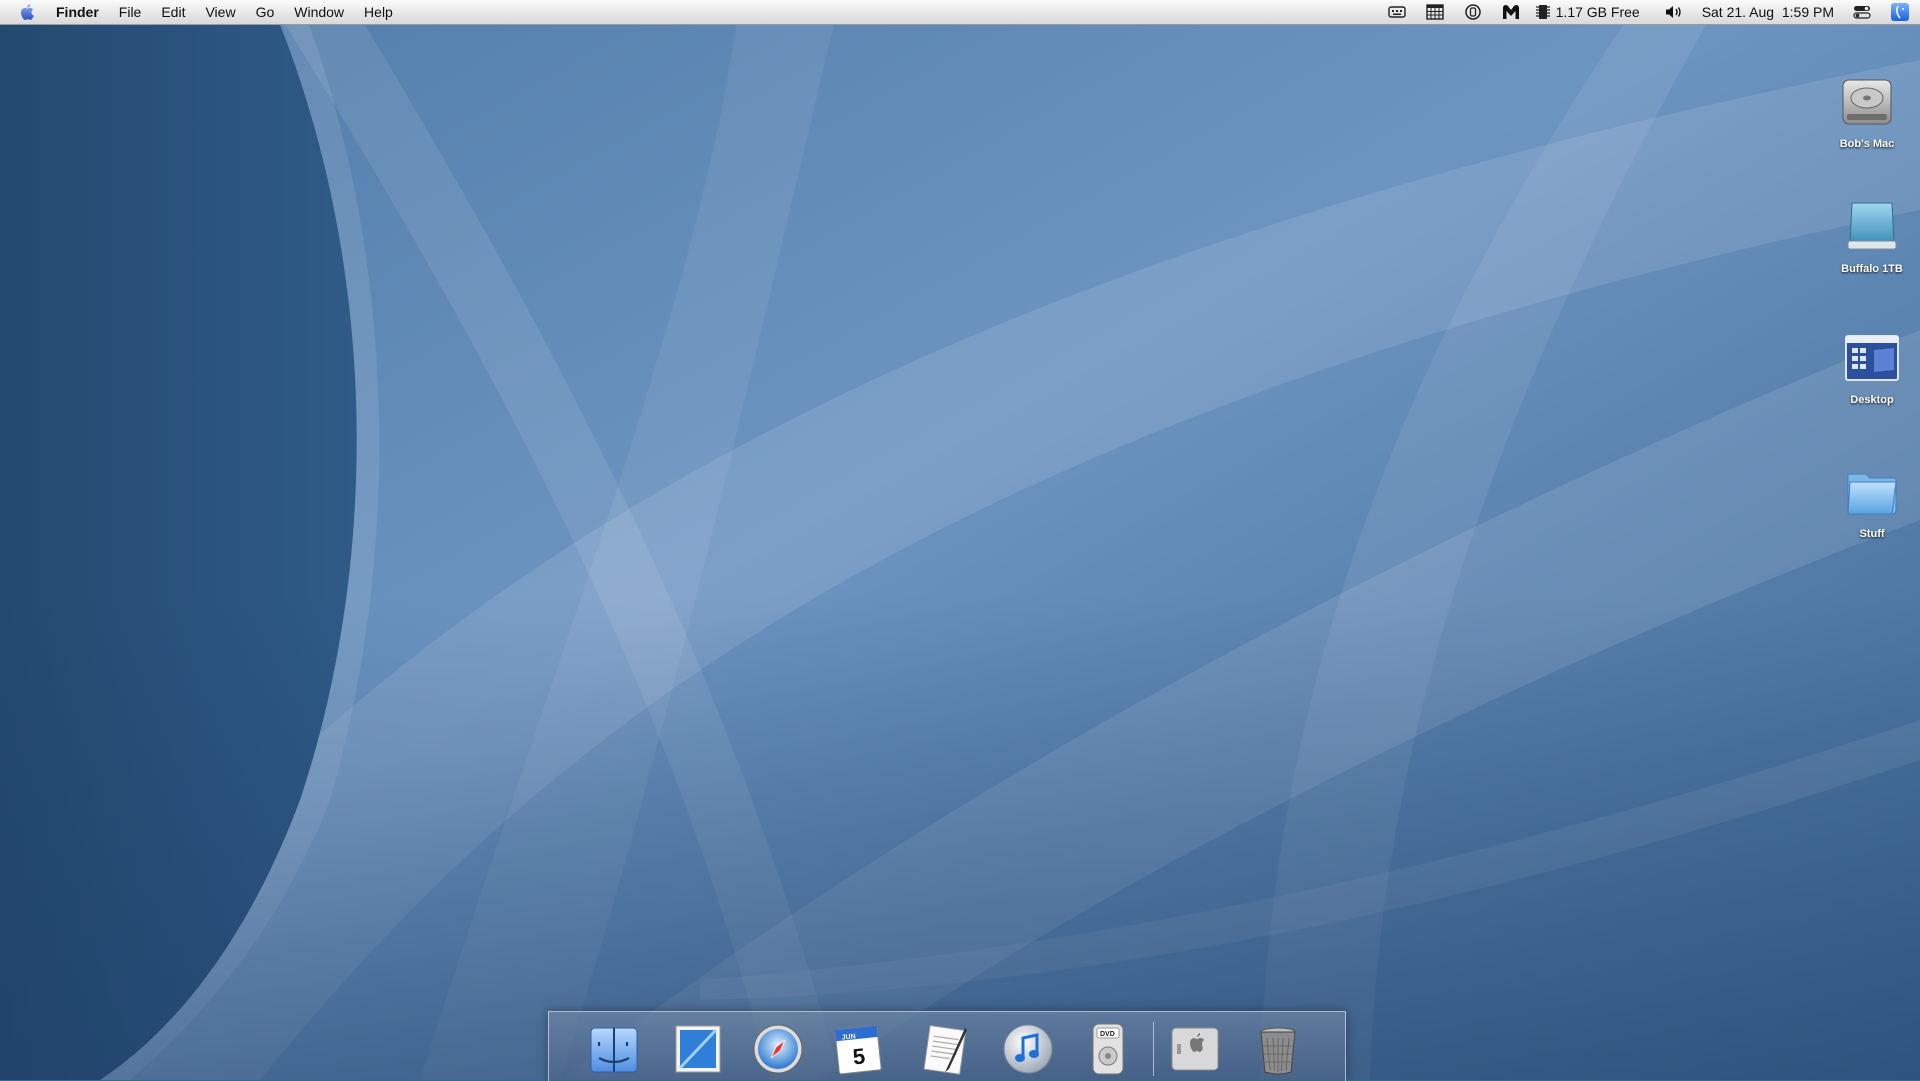 This screenshot has width=1920, height=1081. I want to click on desktop-icon-label: Buffalo 1TB, so click(1872, 269).